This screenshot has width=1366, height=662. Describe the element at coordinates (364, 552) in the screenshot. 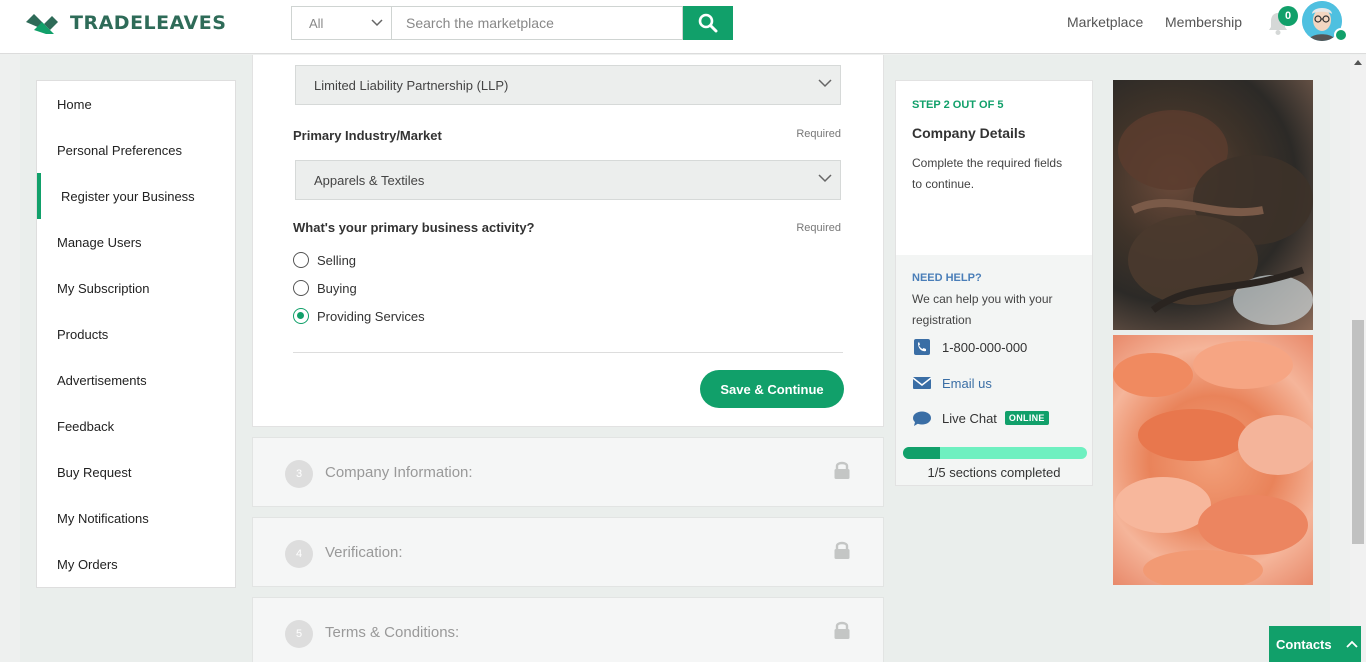

I see `step-title: Verification:` at that location.